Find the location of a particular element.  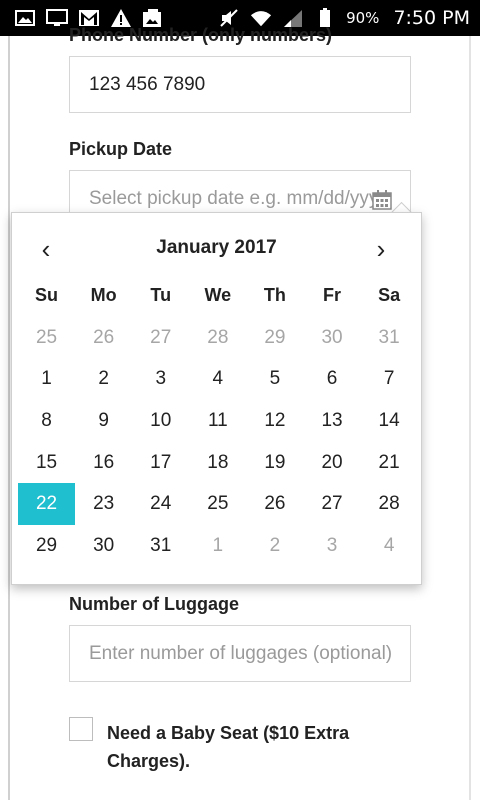

week-row: 25 26 27 28 29 30 31 is located at coordinates (218, 338).